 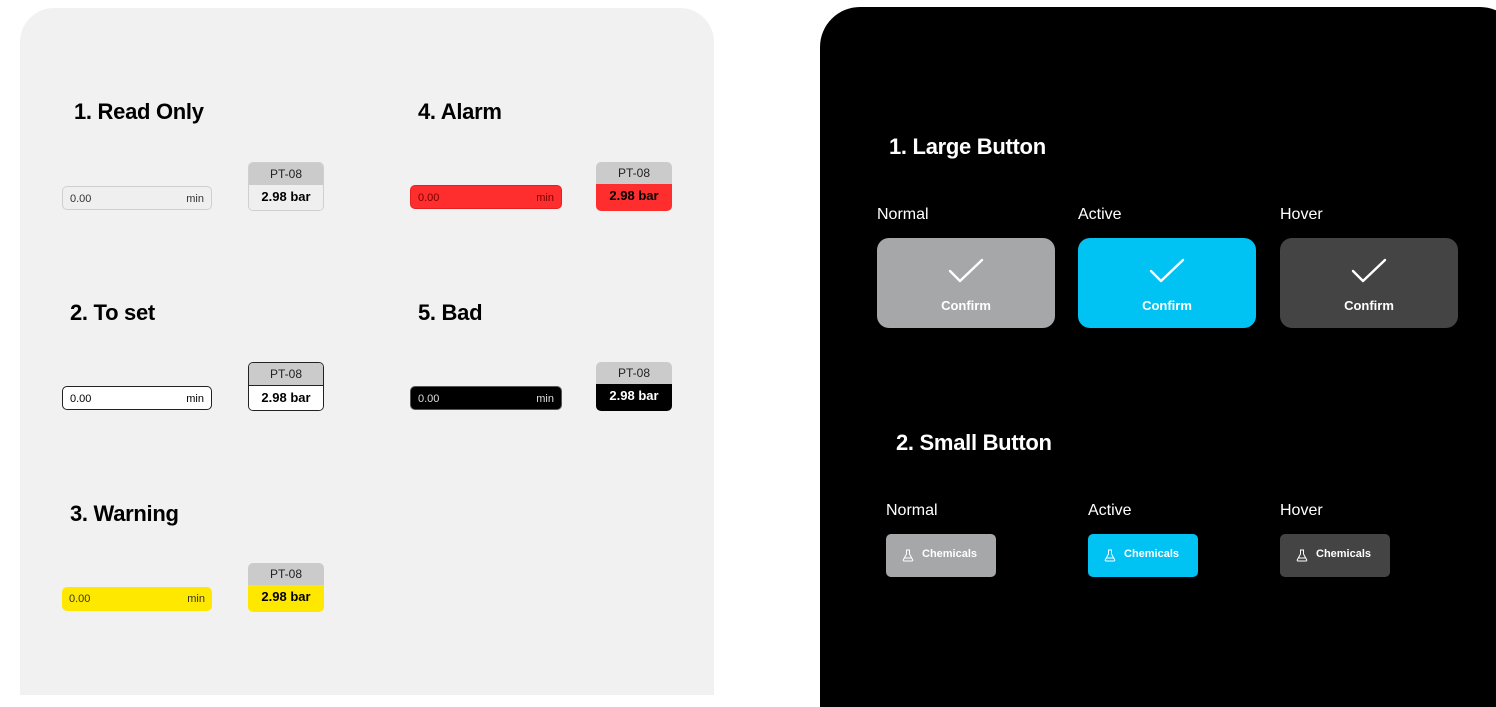 I want to click on section-title-to-set: 2. To set, so click(x=112, y=312).